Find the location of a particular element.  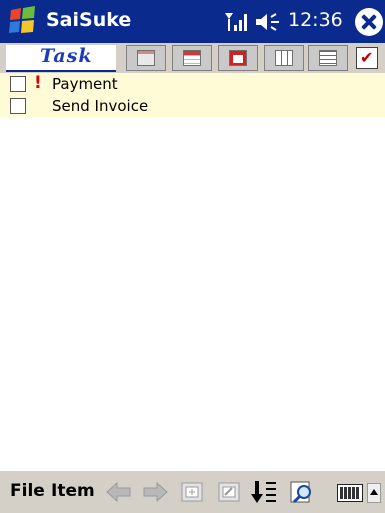

input-panel-up-icon is located at coordinates (374, 493).